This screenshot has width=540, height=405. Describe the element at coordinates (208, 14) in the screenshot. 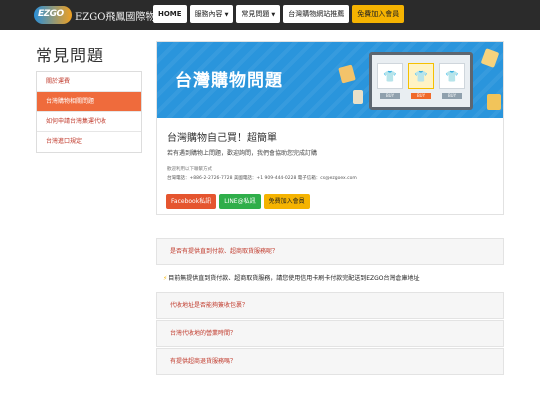

I see `nav-services-label: 服務內容` at that location.